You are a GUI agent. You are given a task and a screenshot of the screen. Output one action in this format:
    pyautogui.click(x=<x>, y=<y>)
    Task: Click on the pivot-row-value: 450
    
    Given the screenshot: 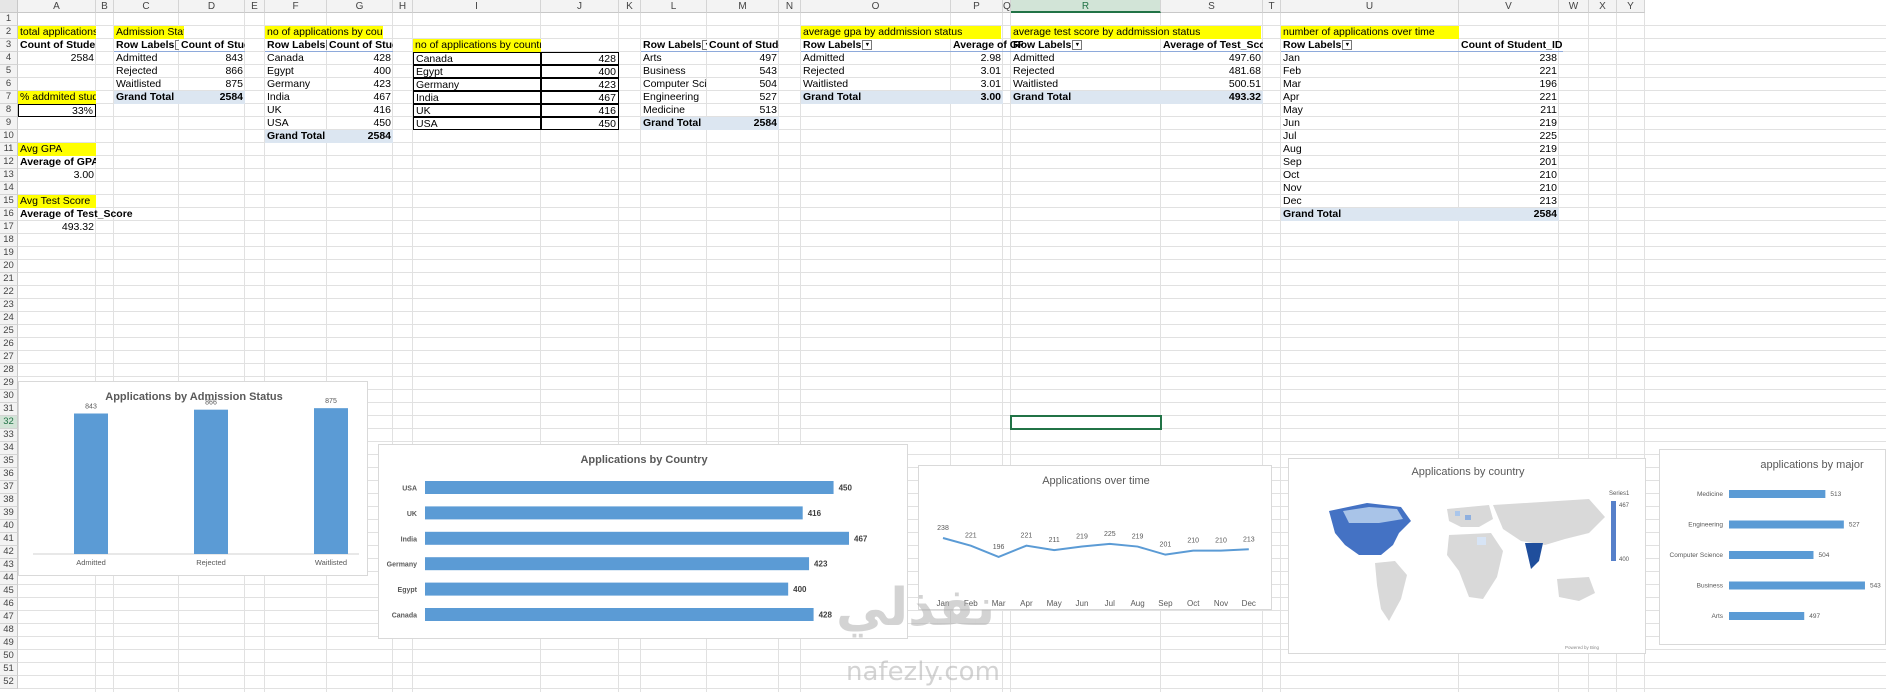 What is the action you would take?
    pyautogui.click(x=360, y=123)
    